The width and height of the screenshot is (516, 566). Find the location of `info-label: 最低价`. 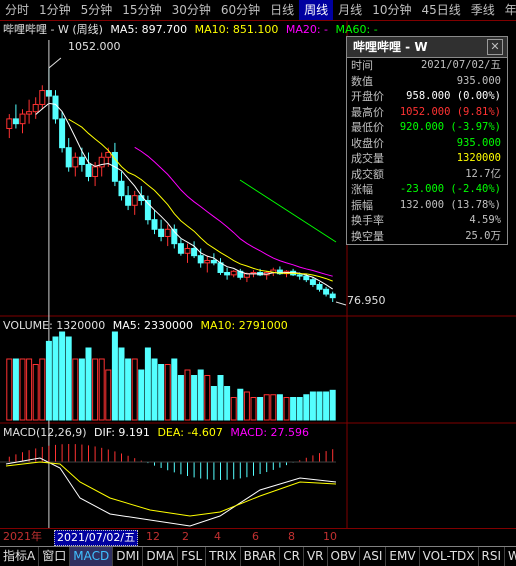

info-label: 最低价 is located at coordinates (367, 127).